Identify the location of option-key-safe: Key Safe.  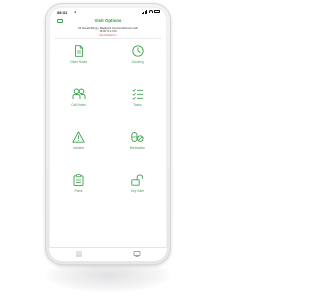
(137, 189).